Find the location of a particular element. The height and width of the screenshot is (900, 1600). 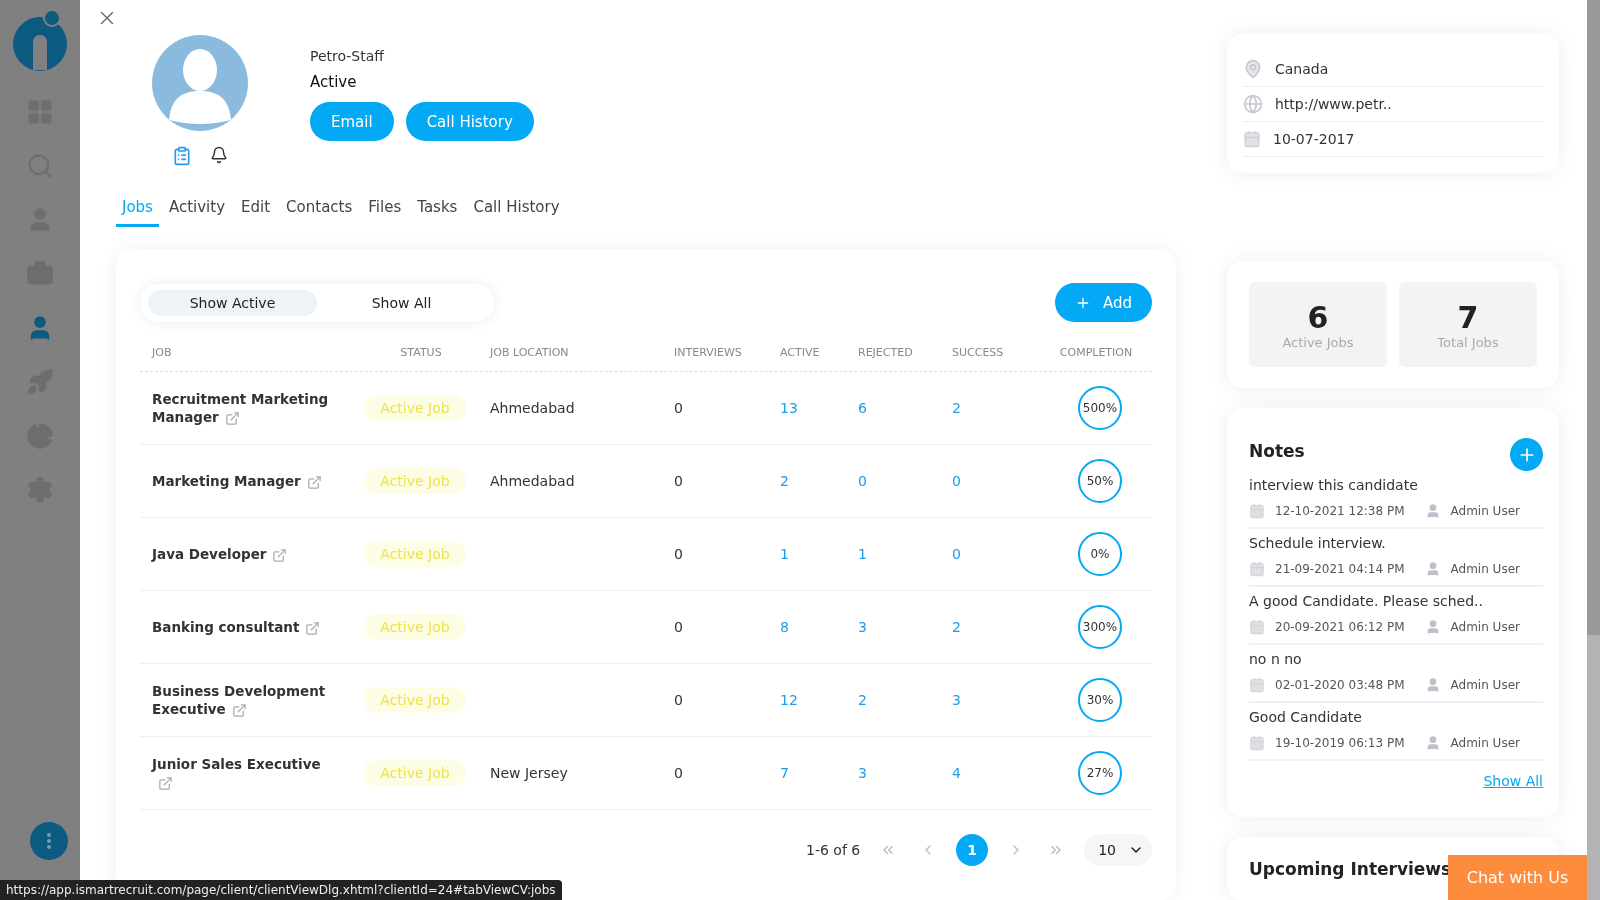

job-title: Marketing Manager is located at coordinates (236, 481).